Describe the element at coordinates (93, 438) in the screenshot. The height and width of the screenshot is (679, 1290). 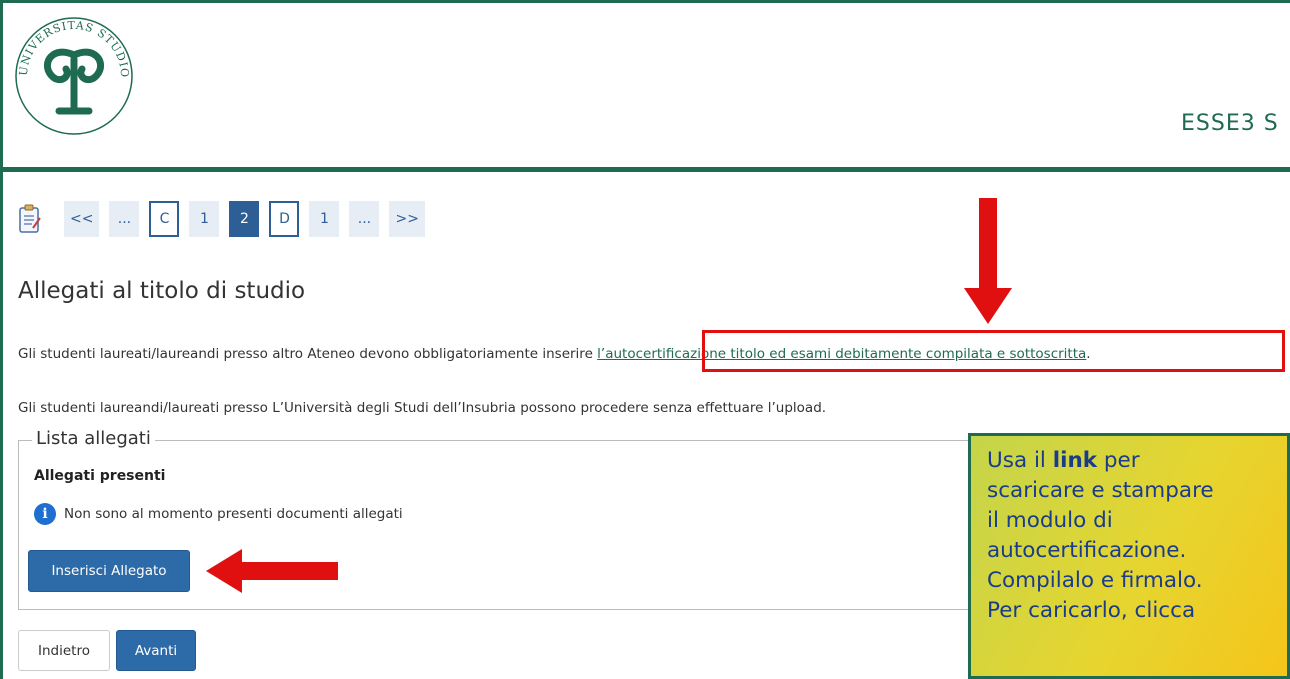
I see `attachments-legend: Lista allegati` at that location.